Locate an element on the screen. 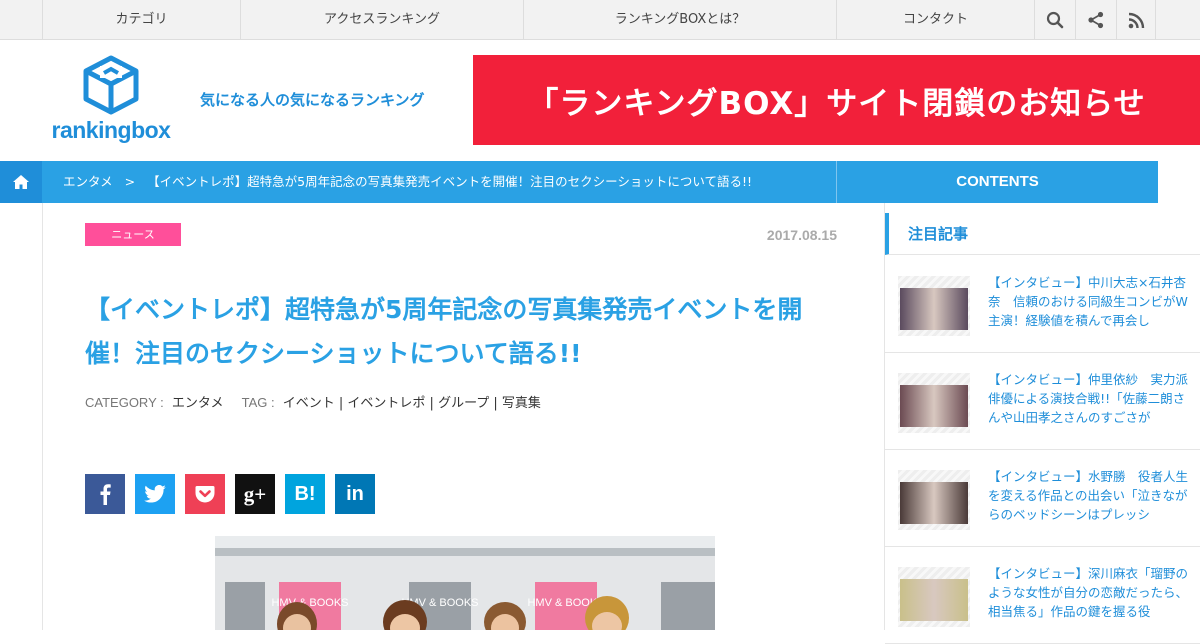  search-button is located at coordinates (1054, 20).